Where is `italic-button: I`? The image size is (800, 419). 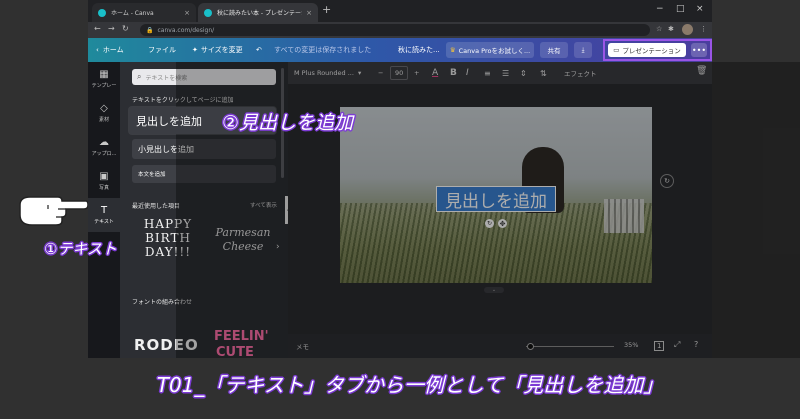 italic-button: I is located at coordinates (467, 73).